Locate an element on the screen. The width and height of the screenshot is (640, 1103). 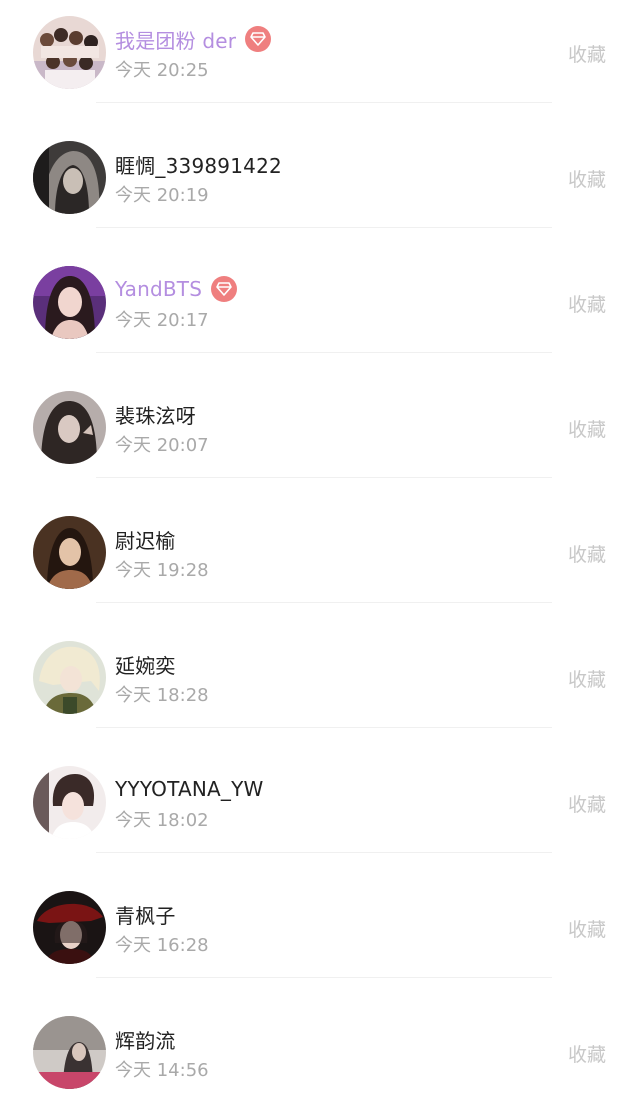
follow-time: 今天 16:28 is located at coordinates (162, 945).